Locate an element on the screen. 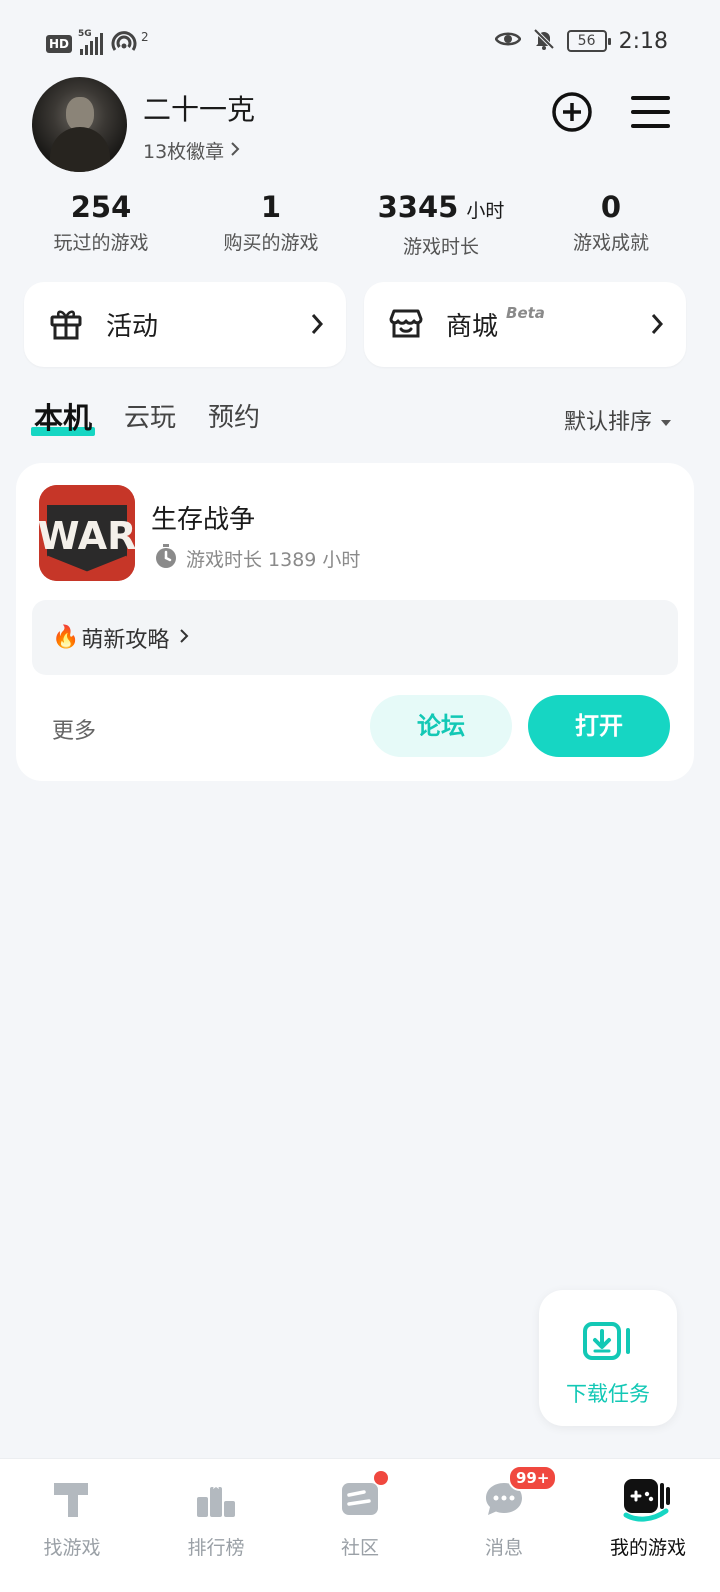 The image size is (720, 1592). bottom-nav: 找游戏 排行榜 社区 99+ 消息 我的游戏 is located at coordinates (360, 1525).